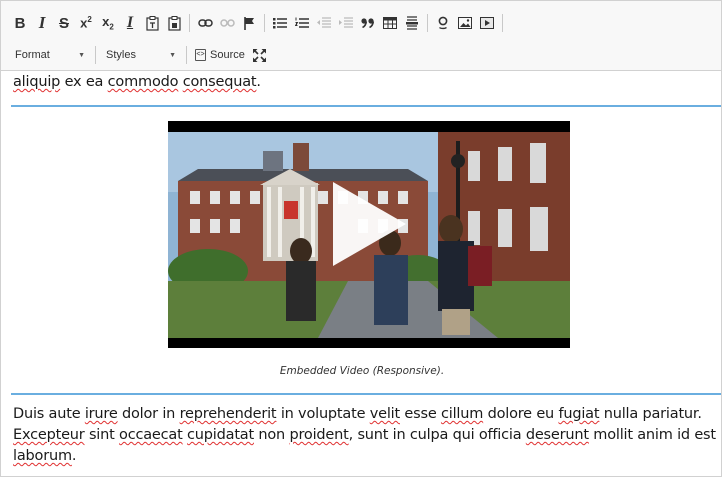  Describe the element at coordinates (49, 435) in the screenshot. I see `misspelled-word: Excepteur` at that location.